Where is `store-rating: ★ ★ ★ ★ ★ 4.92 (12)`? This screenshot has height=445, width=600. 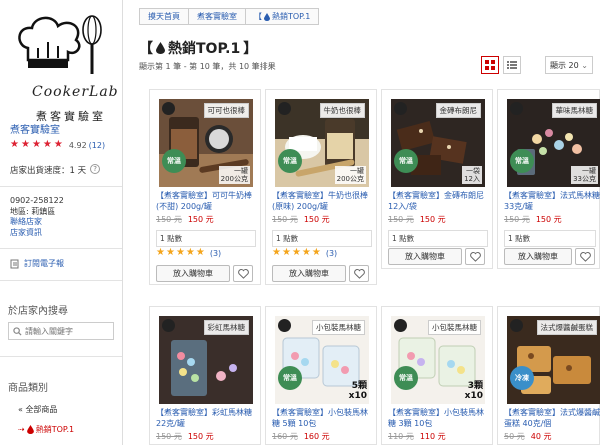 store-rating: ★ ★ ★ ★ ★ 4.92 (12) is located at coordinates (57, 145).